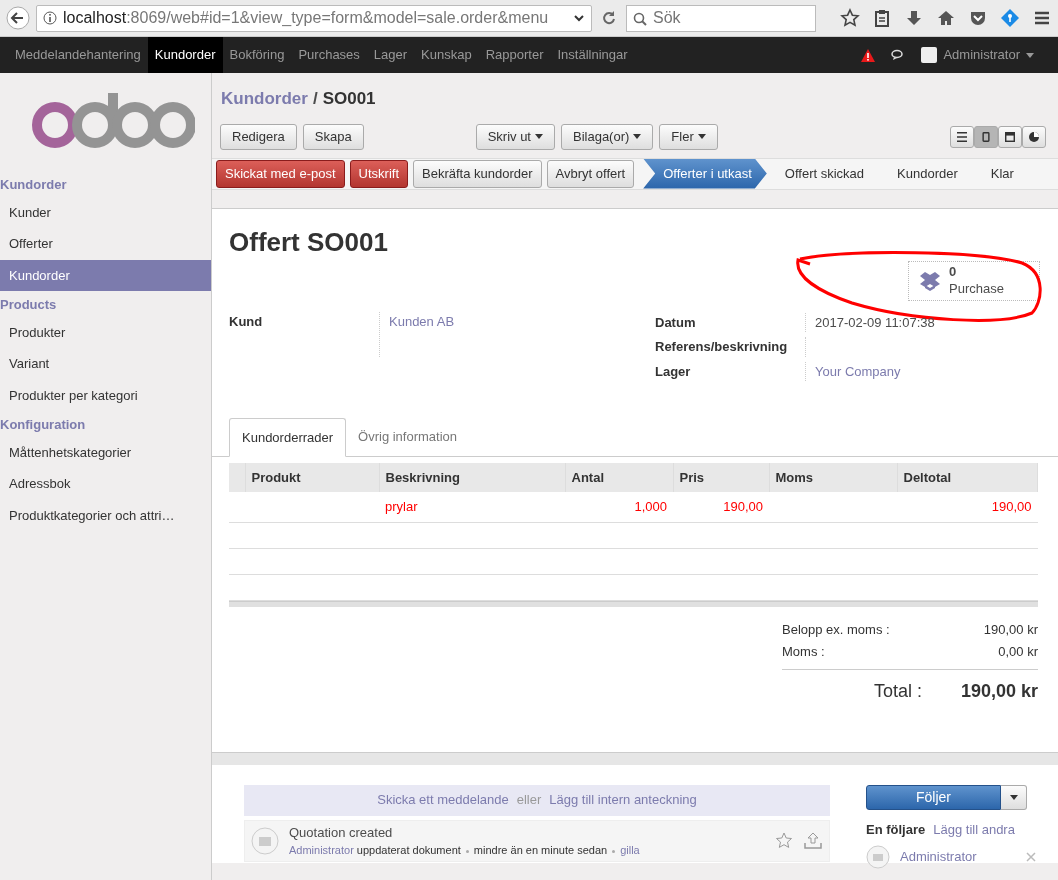  Describe the element at coordinates (630, 850) in the screenshot. I see `like-link: gilla` at that location.